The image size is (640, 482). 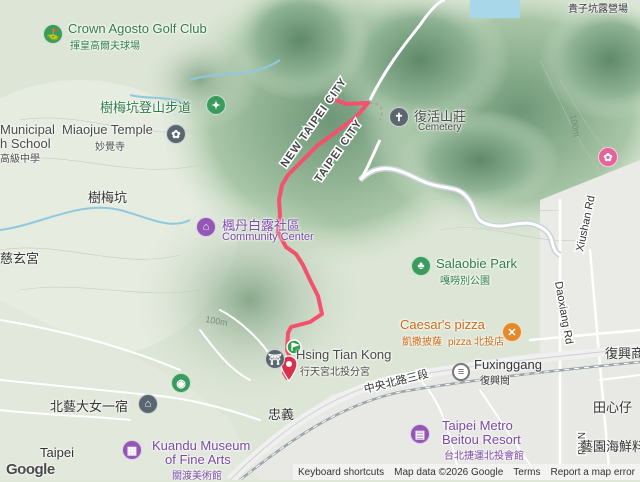 I want to click on temple-icon: ✿, so click(x=176, y=134).